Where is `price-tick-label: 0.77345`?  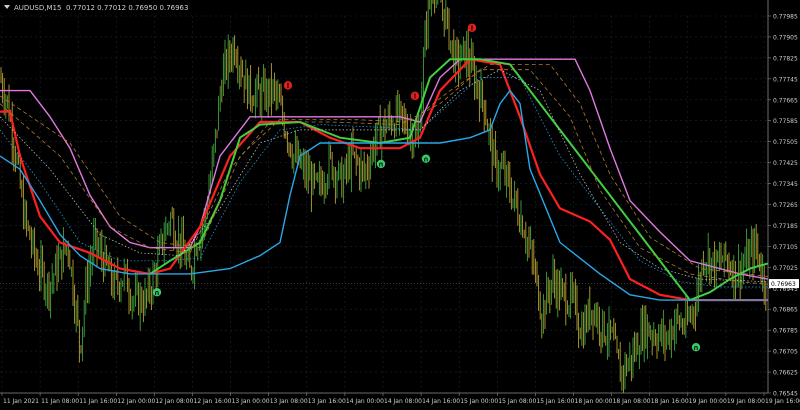
price-tick-label: 0.77345 is located at coordinates (785, 184).